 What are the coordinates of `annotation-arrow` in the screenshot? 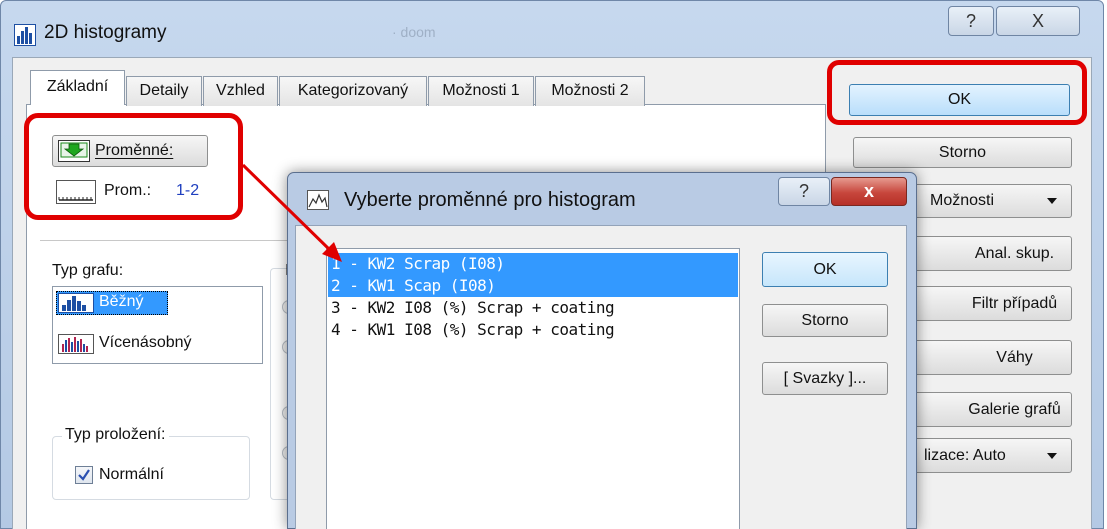 It's located at (291, 212).